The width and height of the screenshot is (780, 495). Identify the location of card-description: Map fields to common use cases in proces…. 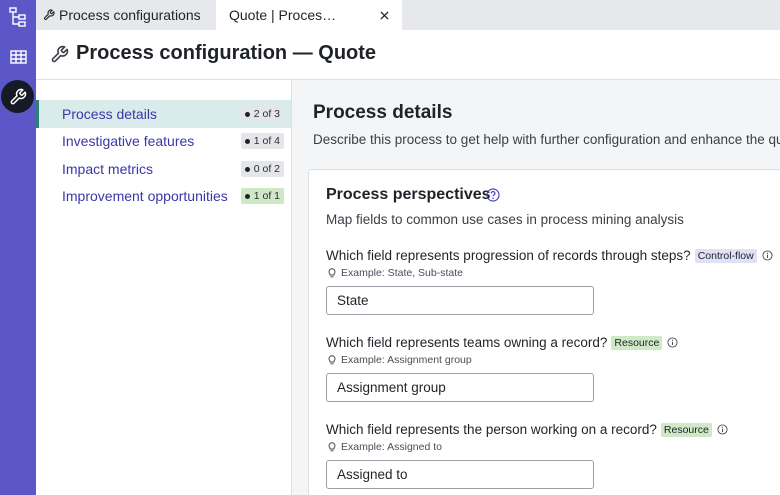
(505, 219).